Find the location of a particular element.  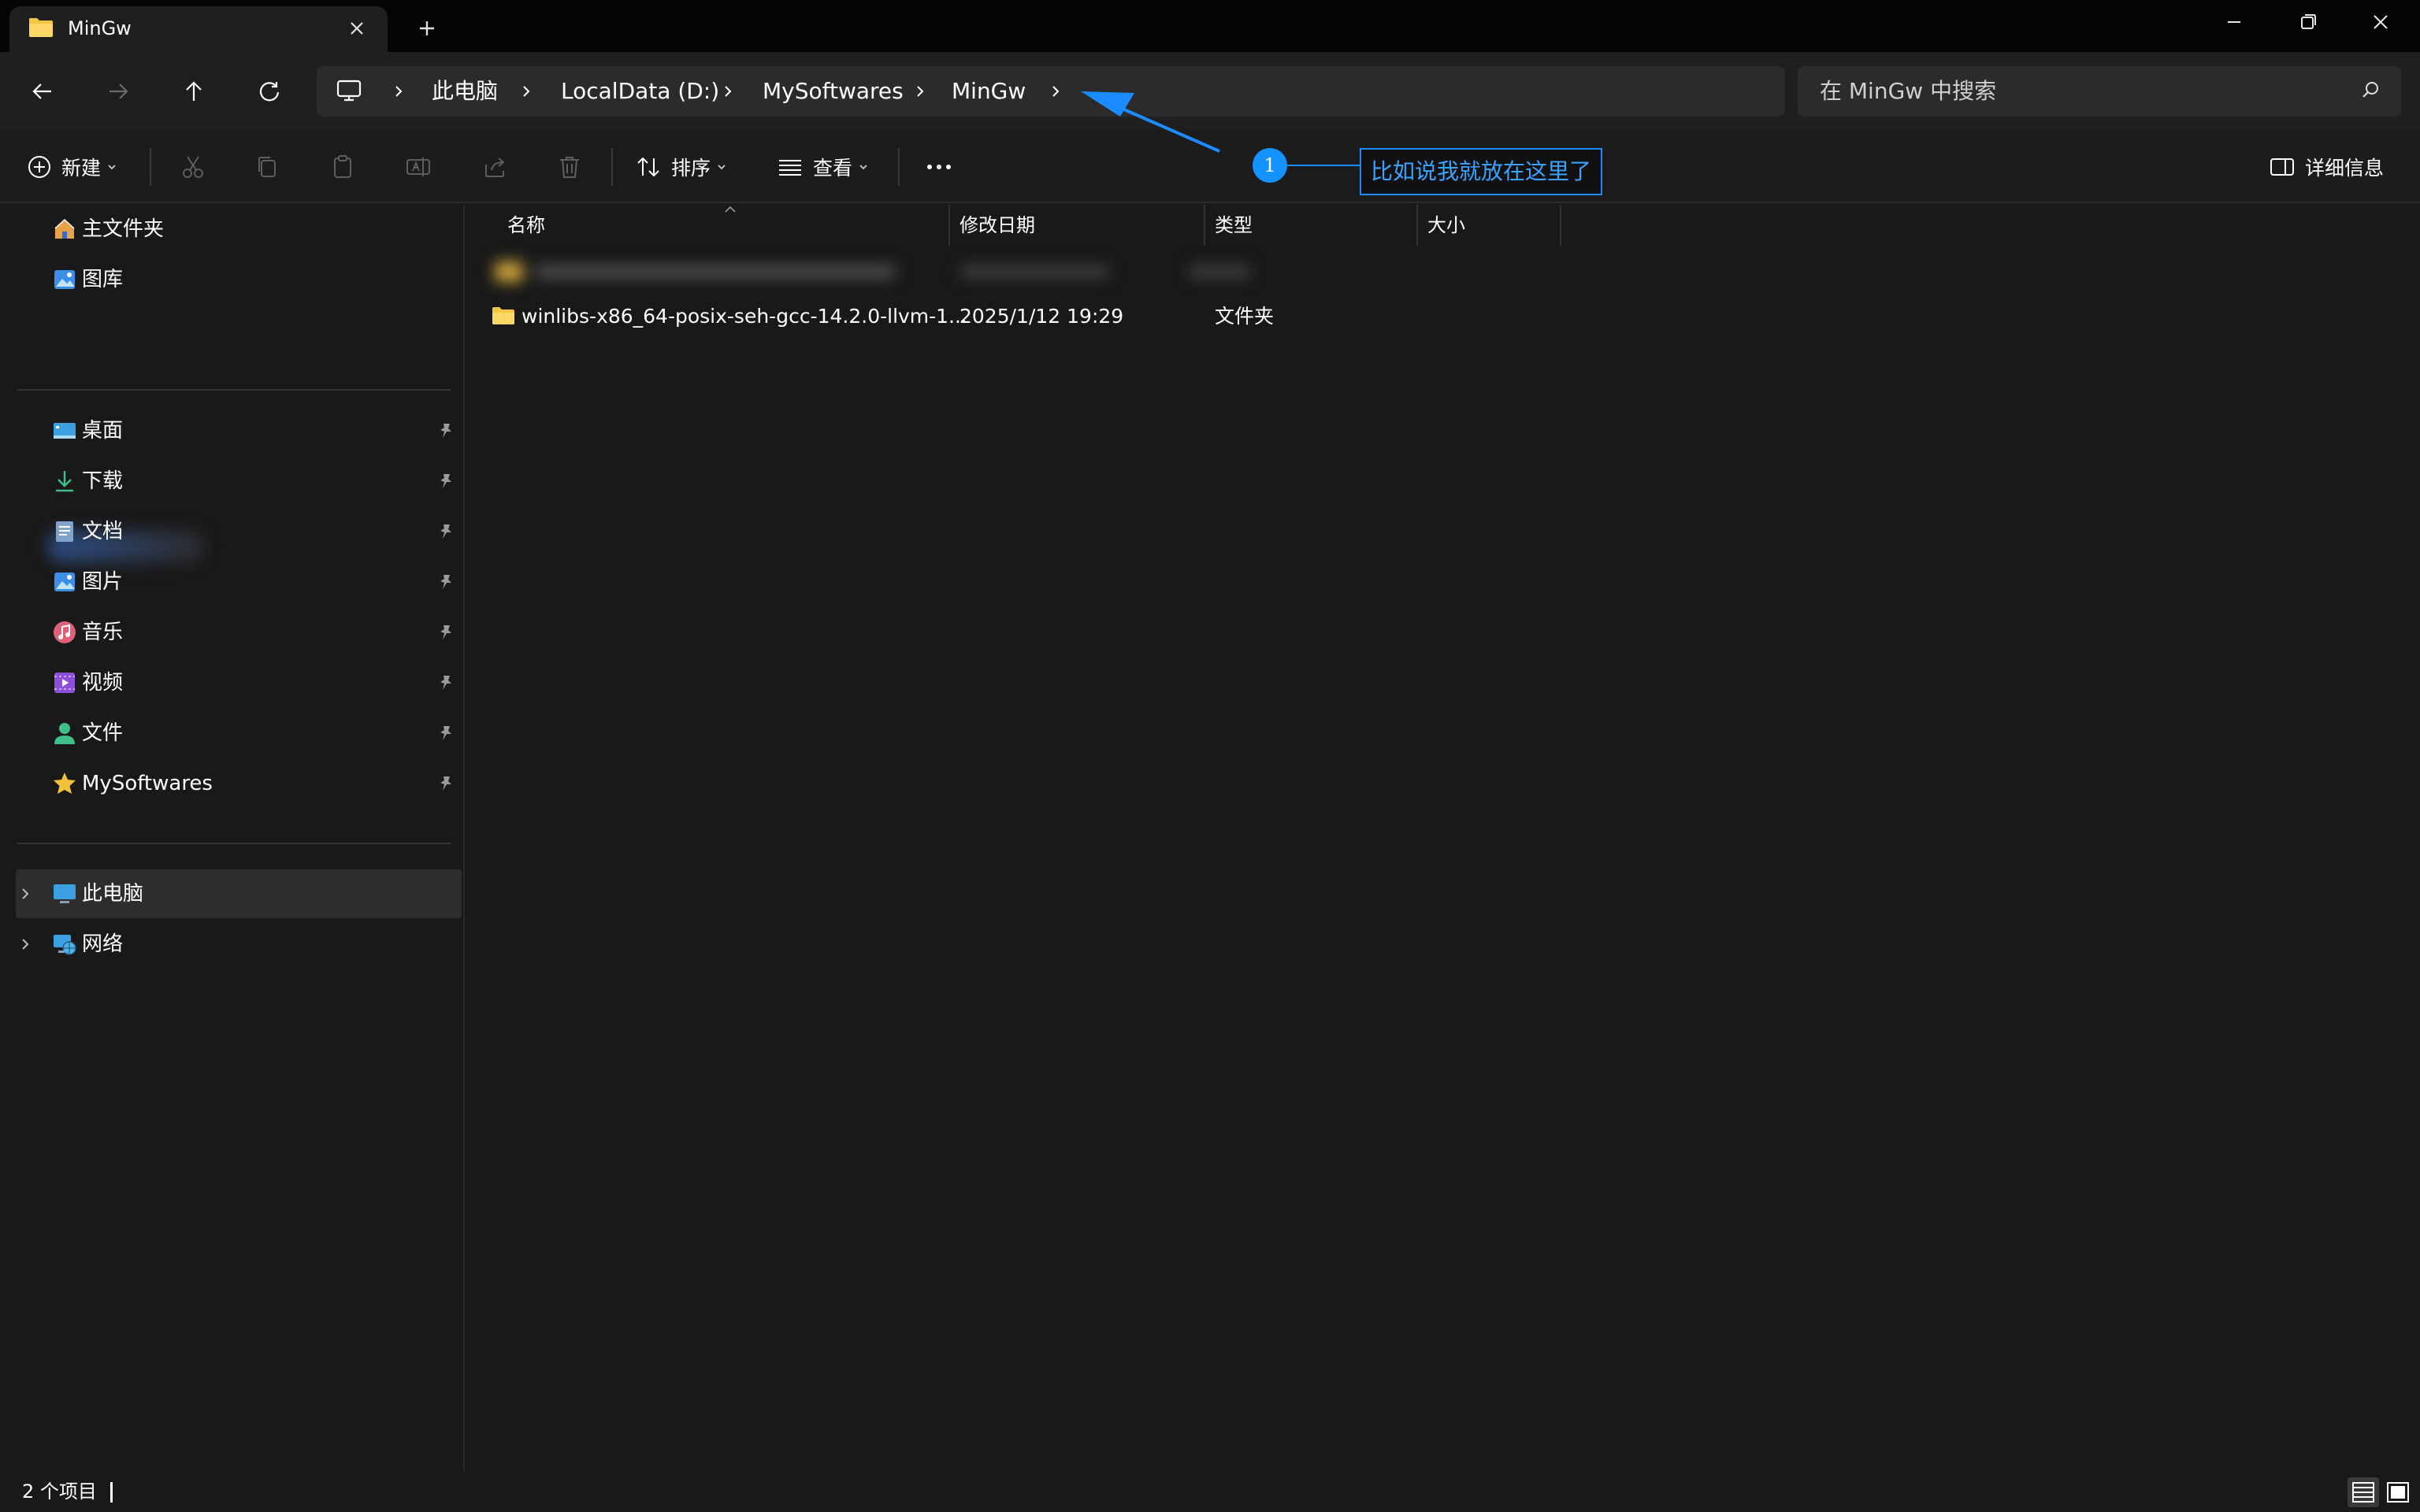

view-label: 查看 is located at coordinates (833, 168).